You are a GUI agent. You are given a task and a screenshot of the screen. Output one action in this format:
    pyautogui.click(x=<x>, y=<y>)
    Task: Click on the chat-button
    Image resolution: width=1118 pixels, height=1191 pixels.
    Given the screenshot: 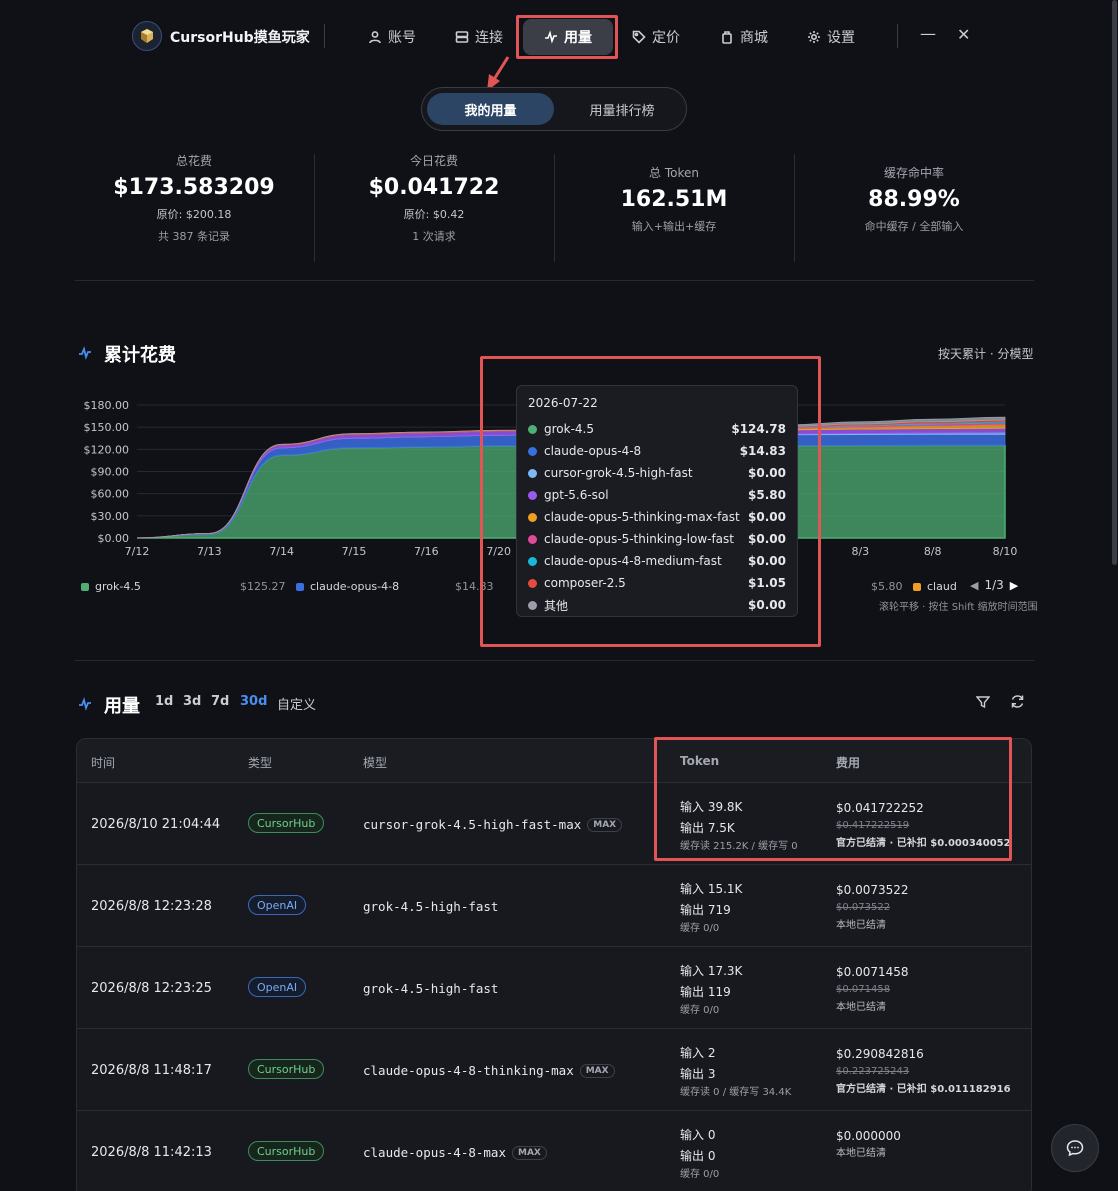 What is the action you would take?
    pyautogui.click(x=1075, y=1148)
    